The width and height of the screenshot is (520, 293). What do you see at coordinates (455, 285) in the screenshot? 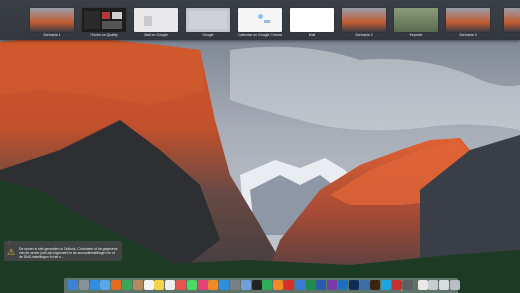
I see `trash-icon` at bounding box center [455, 285].